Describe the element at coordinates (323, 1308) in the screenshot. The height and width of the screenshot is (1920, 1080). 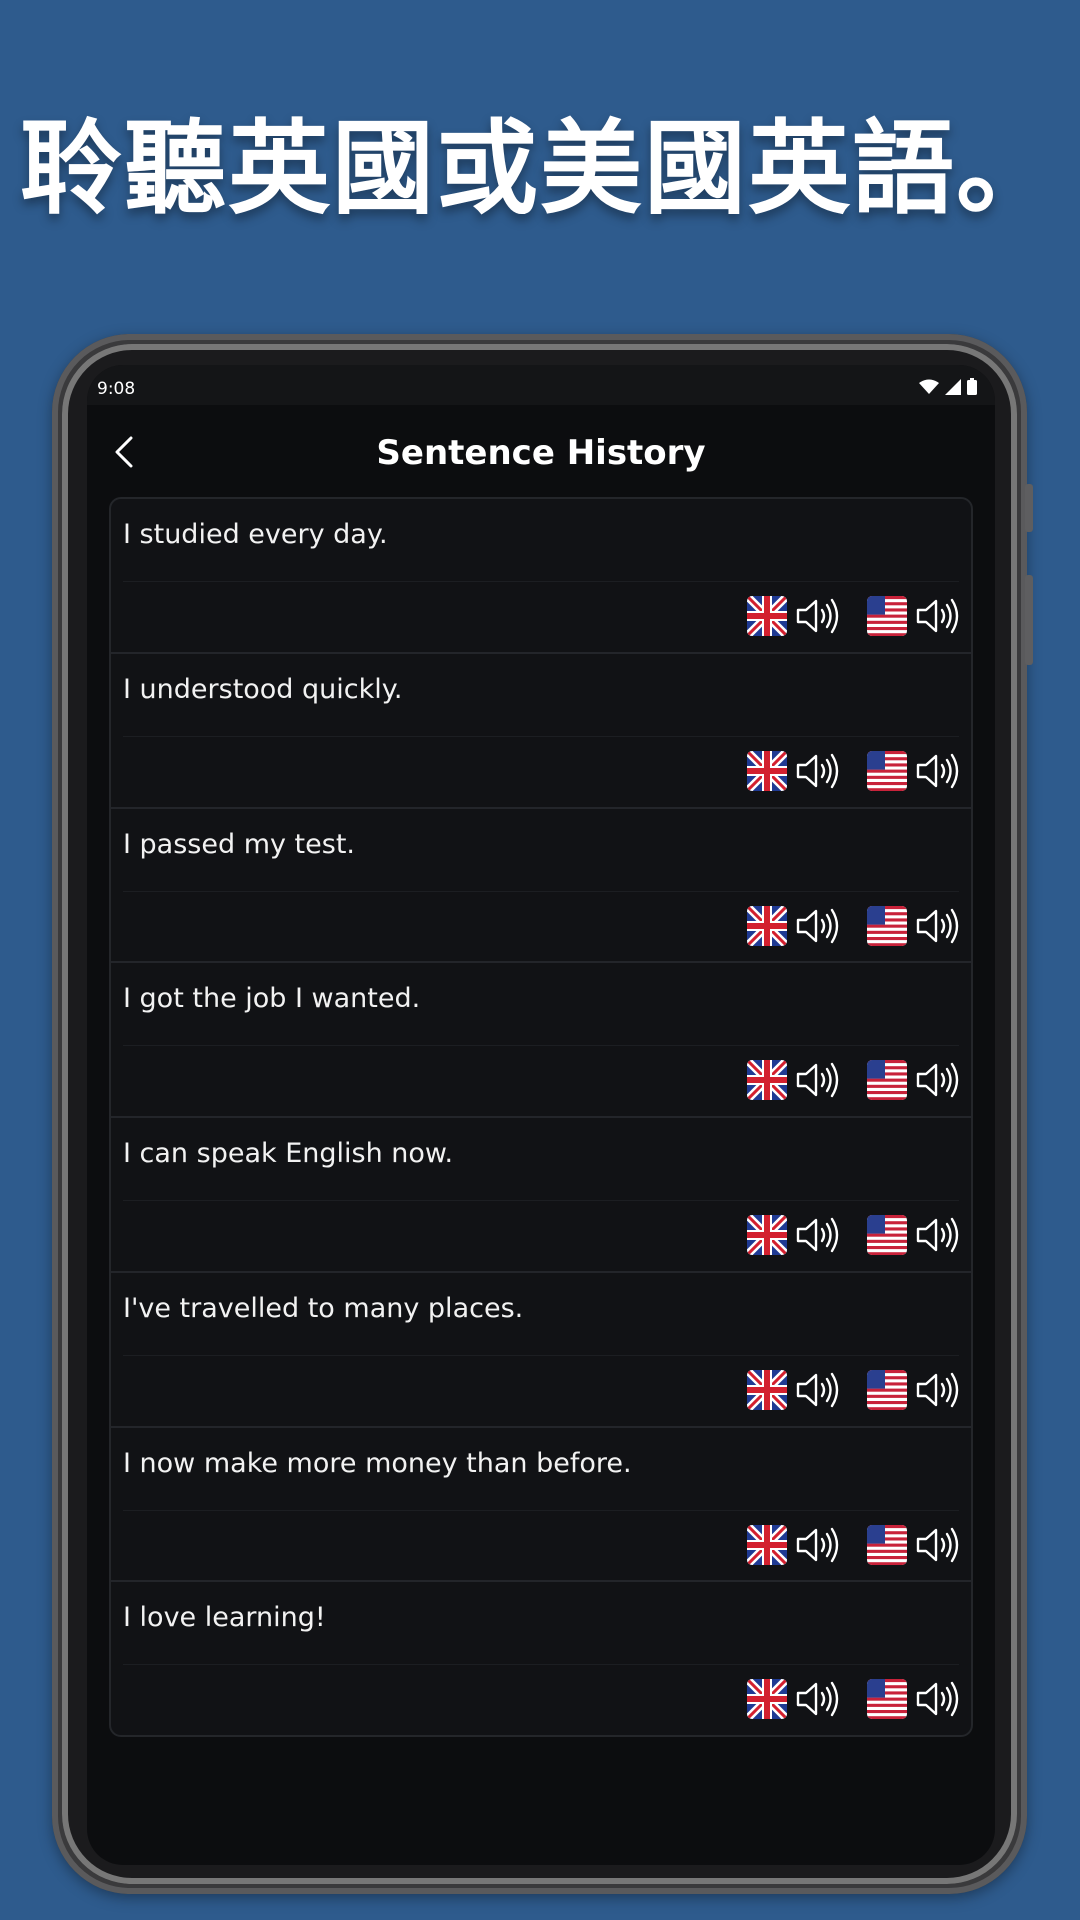
I see `sentence-text: I've travelled to many places.` at that location.